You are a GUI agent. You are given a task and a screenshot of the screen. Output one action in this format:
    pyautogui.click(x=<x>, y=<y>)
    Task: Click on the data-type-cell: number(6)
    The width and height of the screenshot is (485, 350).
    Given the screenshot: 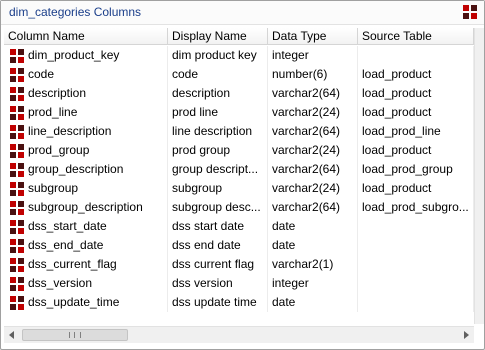 What is the action you would take?
    pyautogui.click(x=313, y=74)
    